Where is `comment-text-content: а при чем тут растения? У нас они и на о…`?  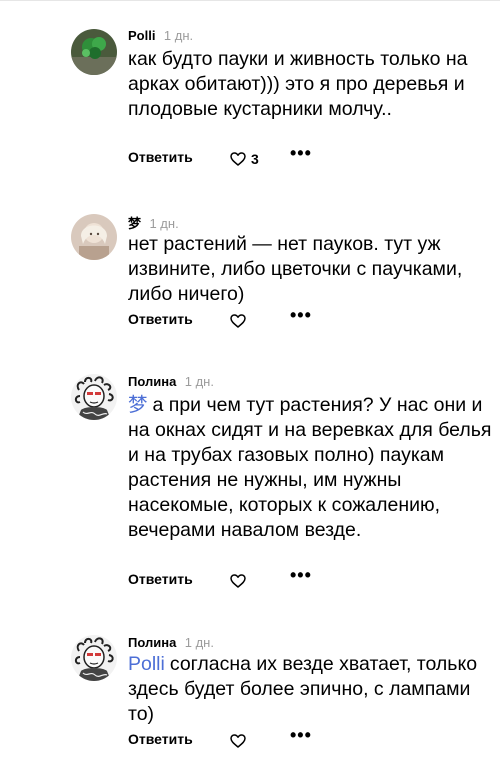
comment-text-content: а при чем тут растения? У нас они и на о… is located at coordinates (310, 467).